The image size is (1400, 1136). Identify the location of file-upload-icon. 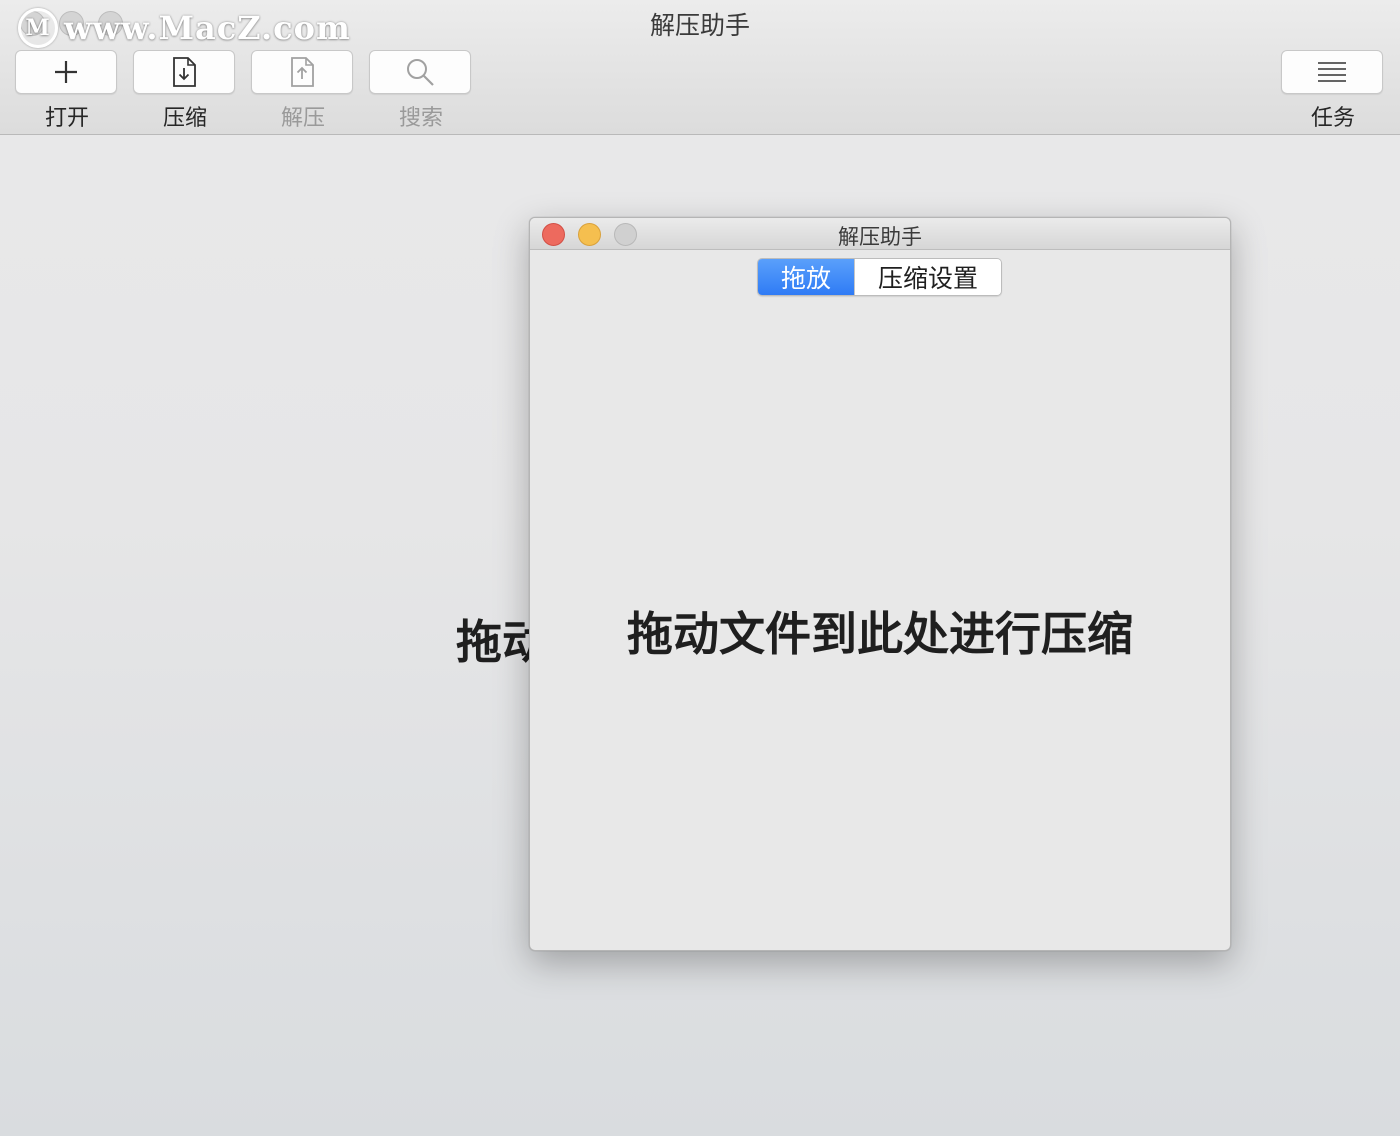
(302, 72).